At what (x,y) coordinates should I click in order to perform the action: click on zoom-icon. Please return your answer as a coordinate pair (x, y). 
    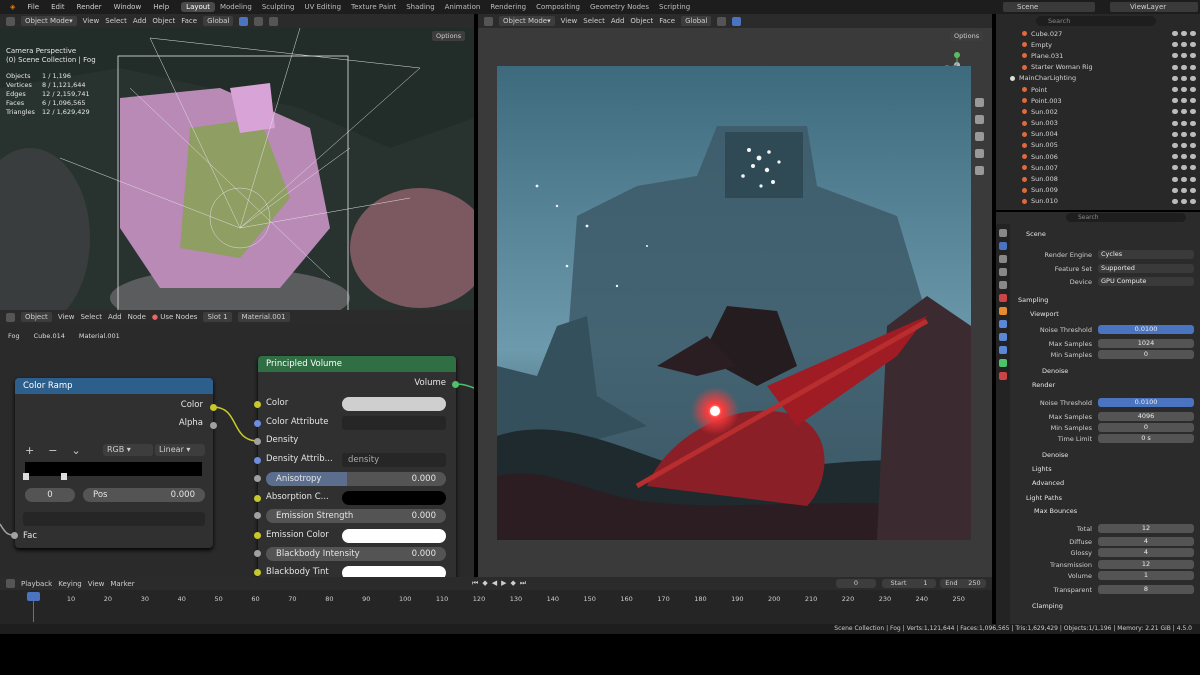
    Looking at the image, I should click on (979, 102).